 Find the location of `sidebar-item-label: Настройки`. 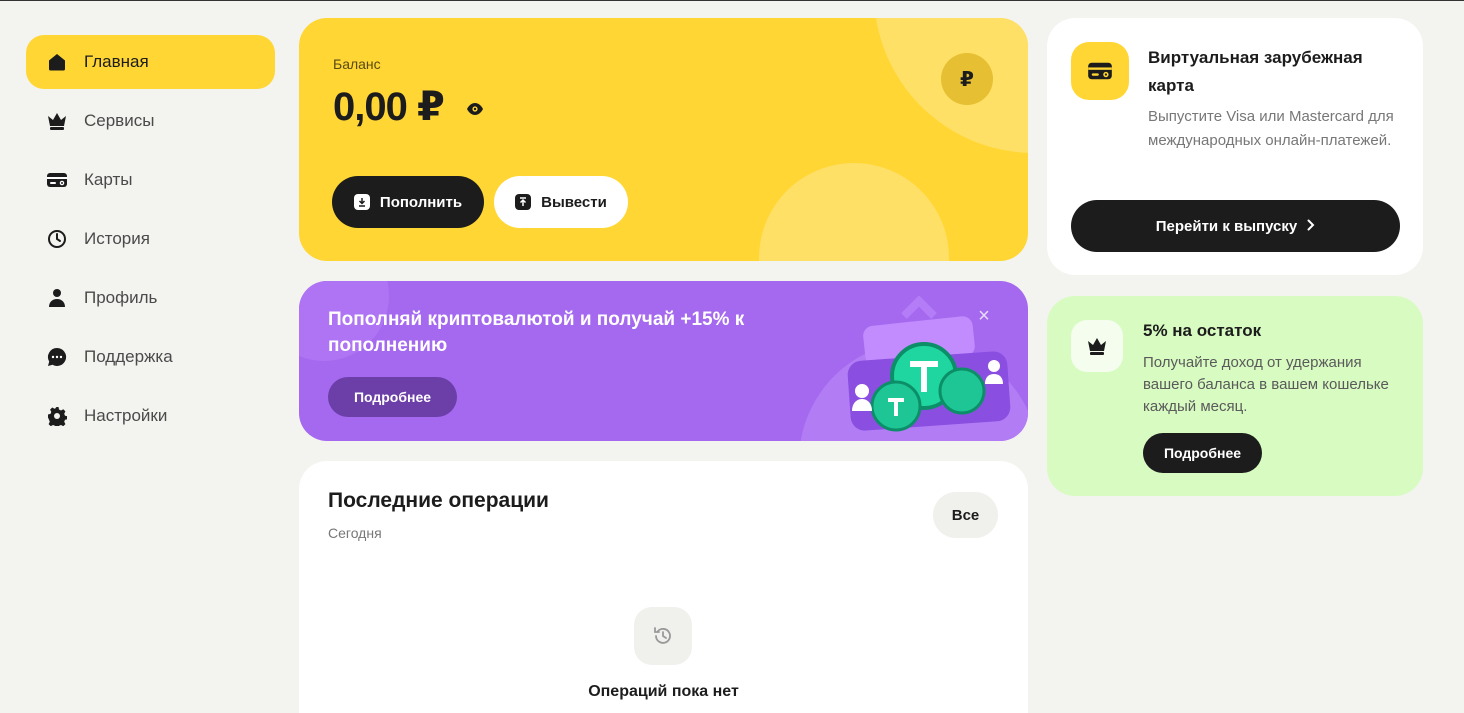

sidebar-item-label: Настройки is located at coordinates (126, 415).